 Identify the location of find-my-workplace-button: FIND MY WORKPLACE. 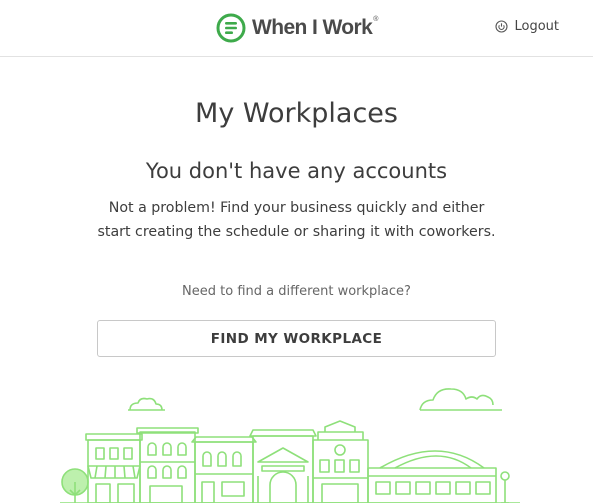
(296, 338).